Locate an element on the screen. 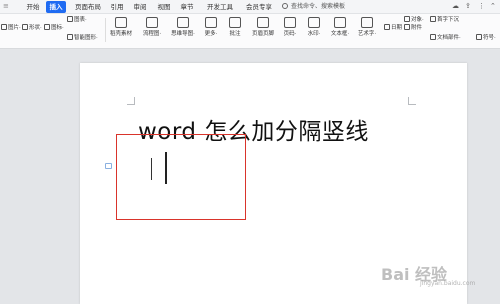 The width and height of the screenshot is (500, 304). insert-icon-button: 图标· is located at coordinates (54, 28).